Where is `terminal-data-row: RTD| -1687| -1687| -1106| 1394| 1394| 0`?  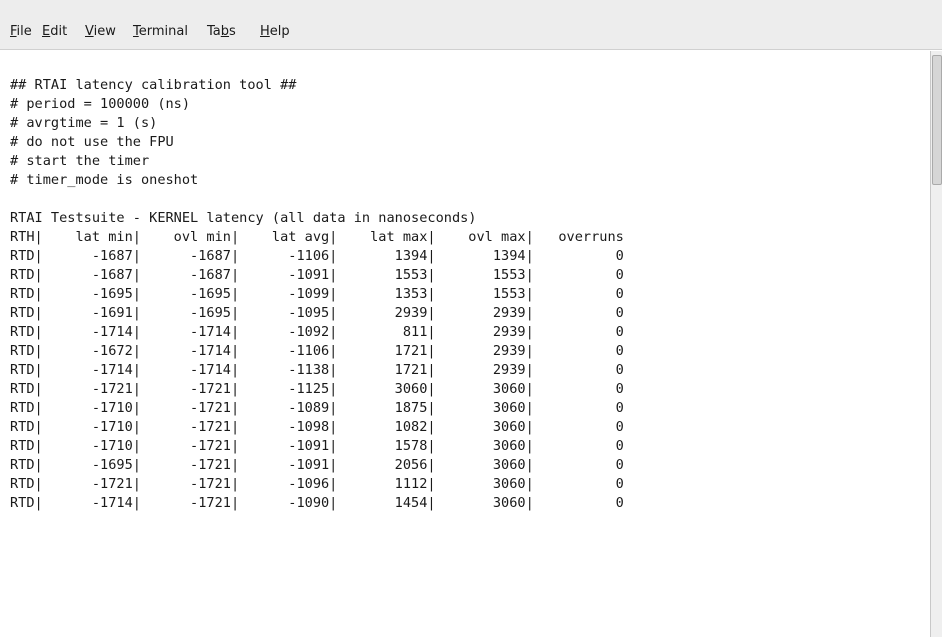
terminal-data-row: RTD| -1687| -1687| -1106| 1394| 1394| 0 is located at coordinates (317, 256).